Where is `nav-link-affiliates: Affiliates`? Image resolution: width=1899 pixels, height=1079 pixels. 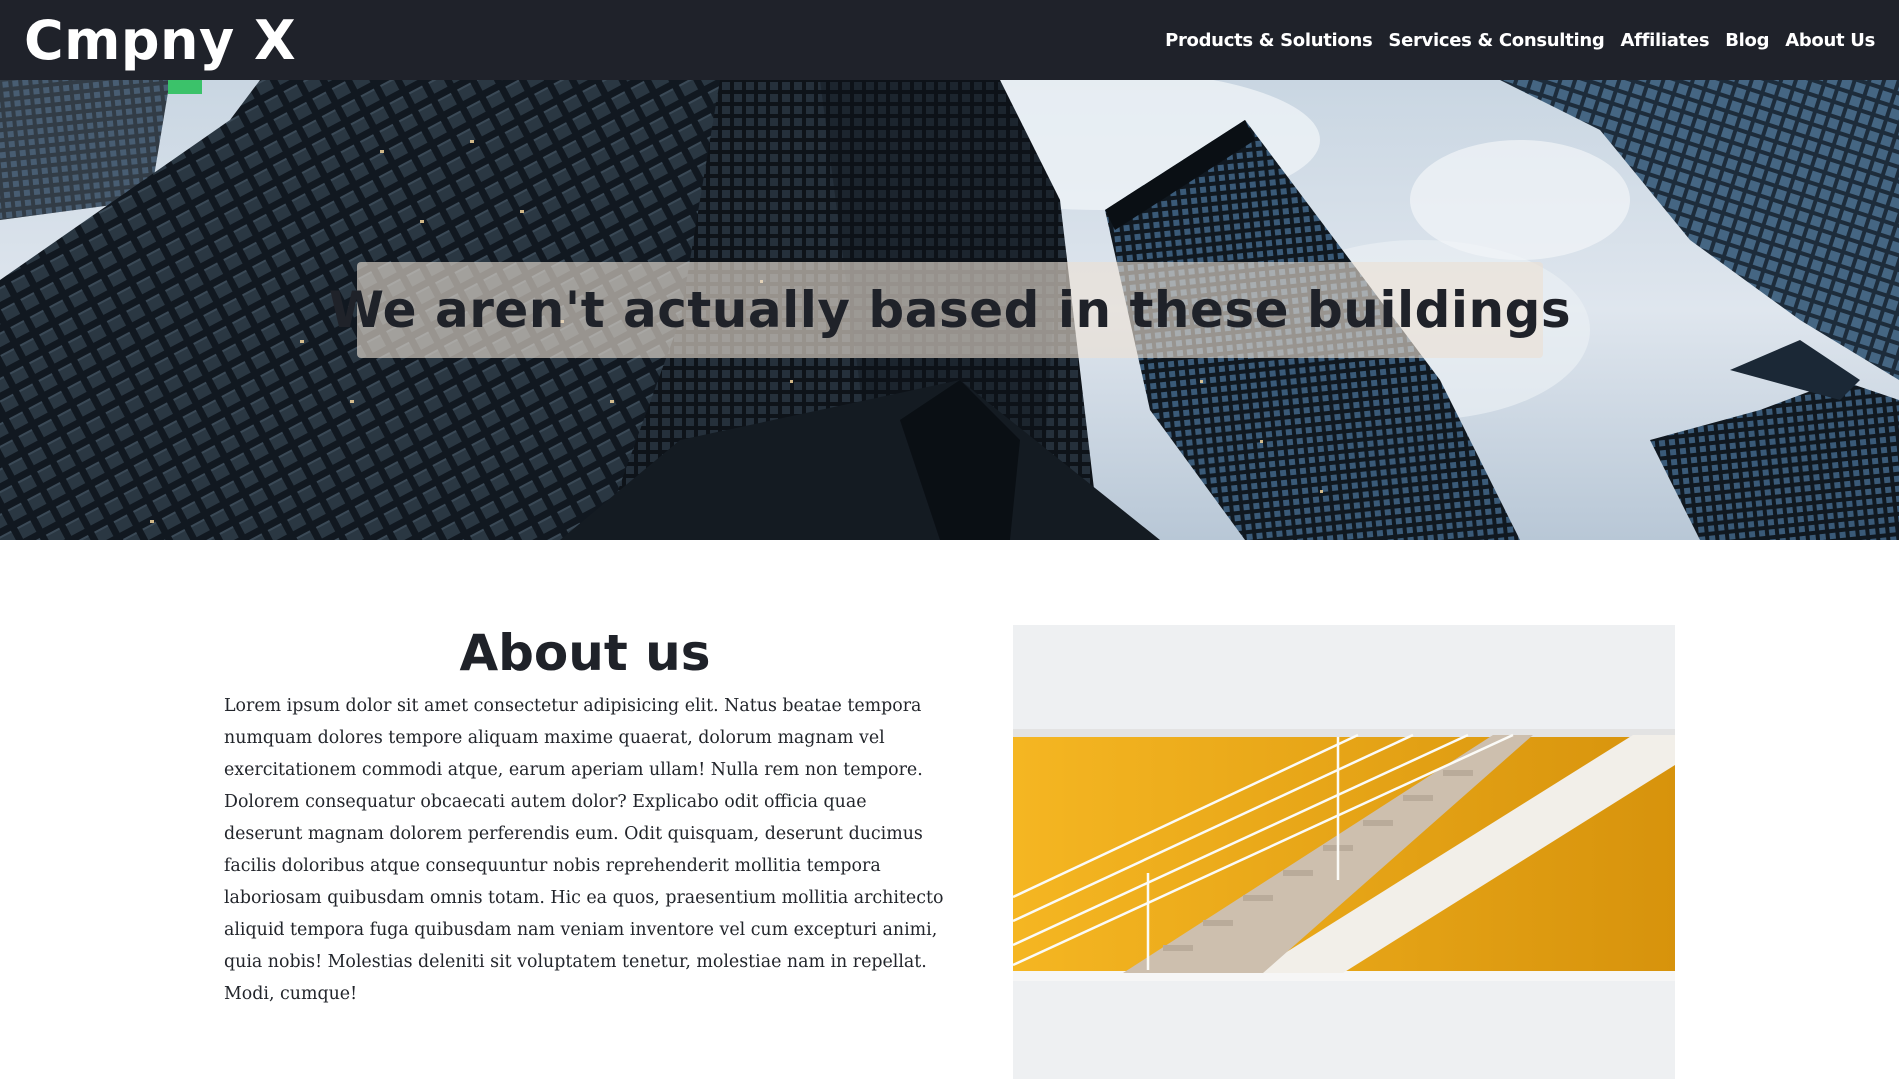 nav-link-affiliates: Affiliates is located at coordinates (1664, 40).